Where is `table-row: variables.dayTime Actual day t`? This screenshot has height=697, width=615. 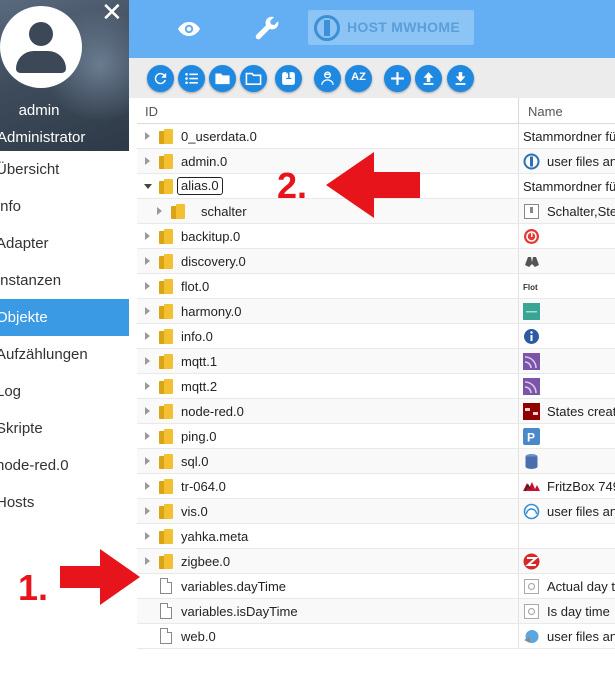
table-row: variables.dayTime Actual day t is located at coordinates (376, 586).